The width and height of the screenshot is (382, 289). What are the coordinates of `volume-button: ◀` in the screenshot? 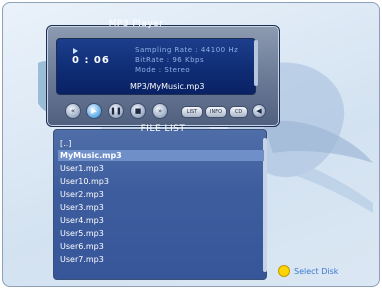 It's located at (259, 111).